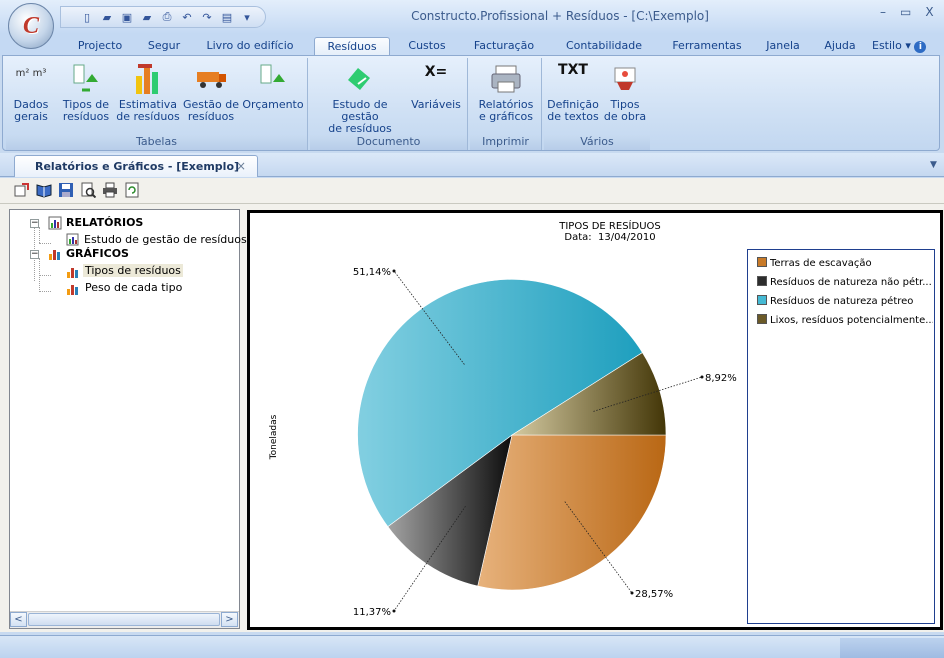 This screenshot has height=658, width=944. I want to click on save-icon: ▣, so click(127, 17).